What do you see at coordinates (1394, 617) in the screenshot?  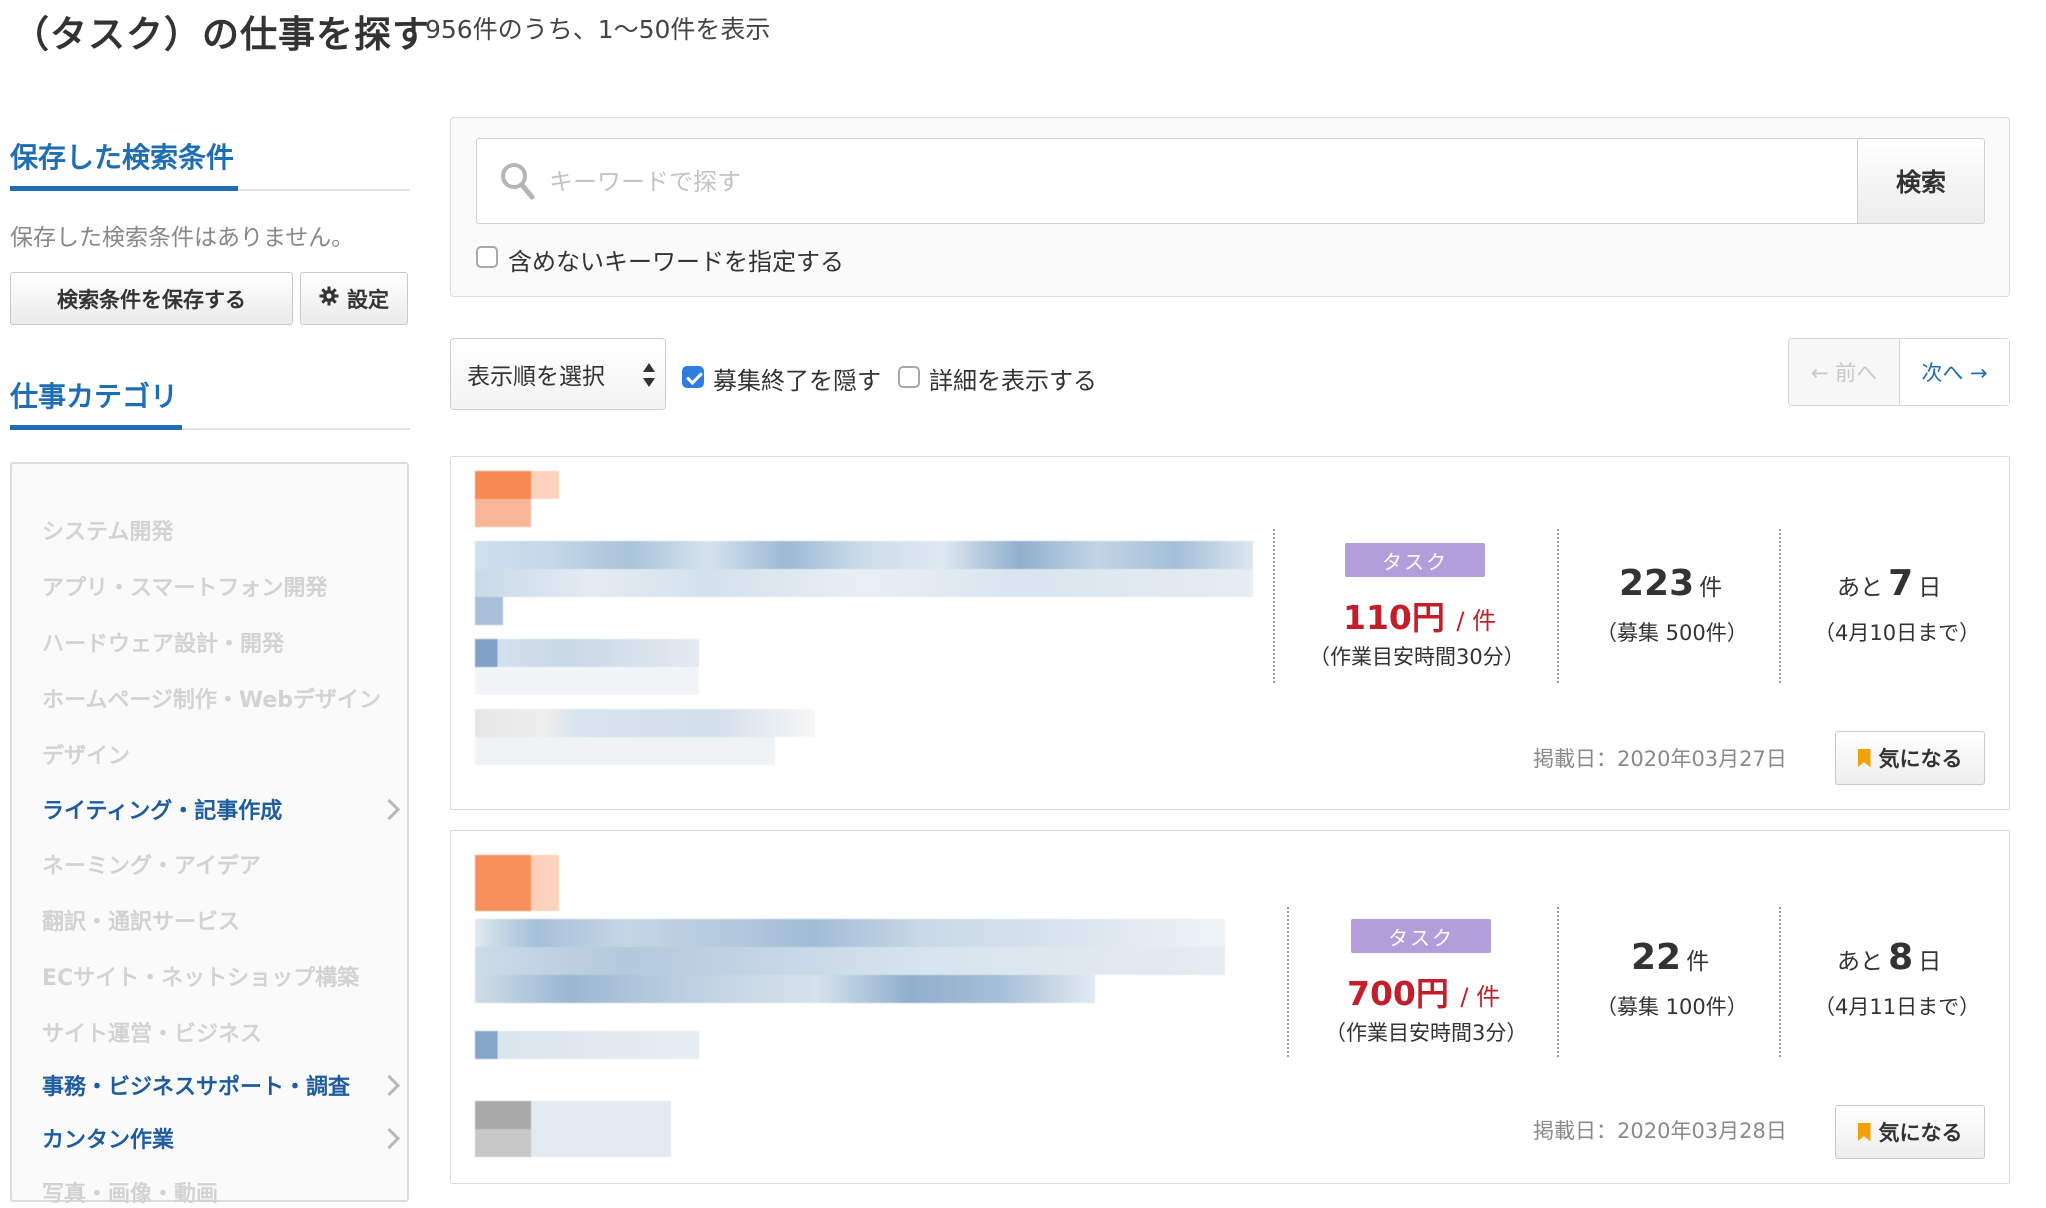 I see `job-price-value: 110円` at bounding box center [1394, 617].